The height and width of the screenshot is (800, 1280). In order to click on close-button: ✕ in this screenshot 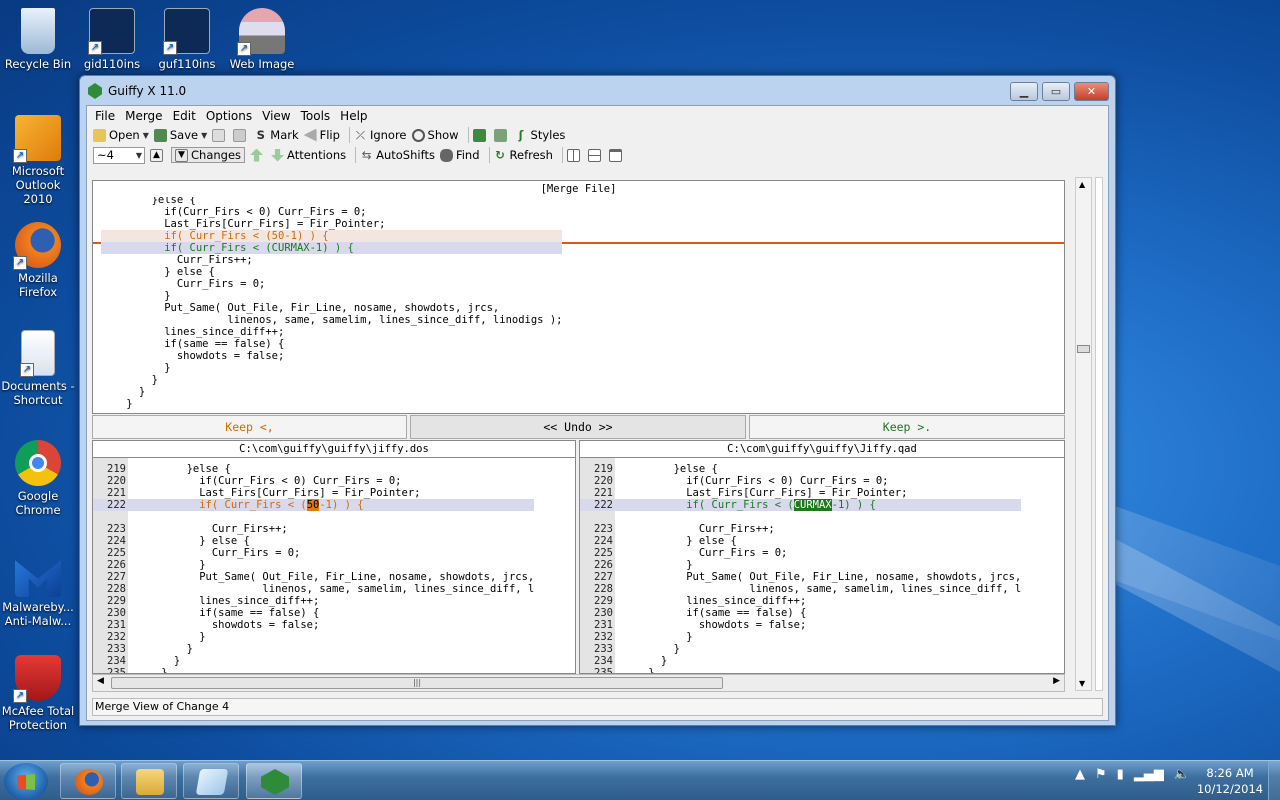, I will do `click(1091, 91)`.